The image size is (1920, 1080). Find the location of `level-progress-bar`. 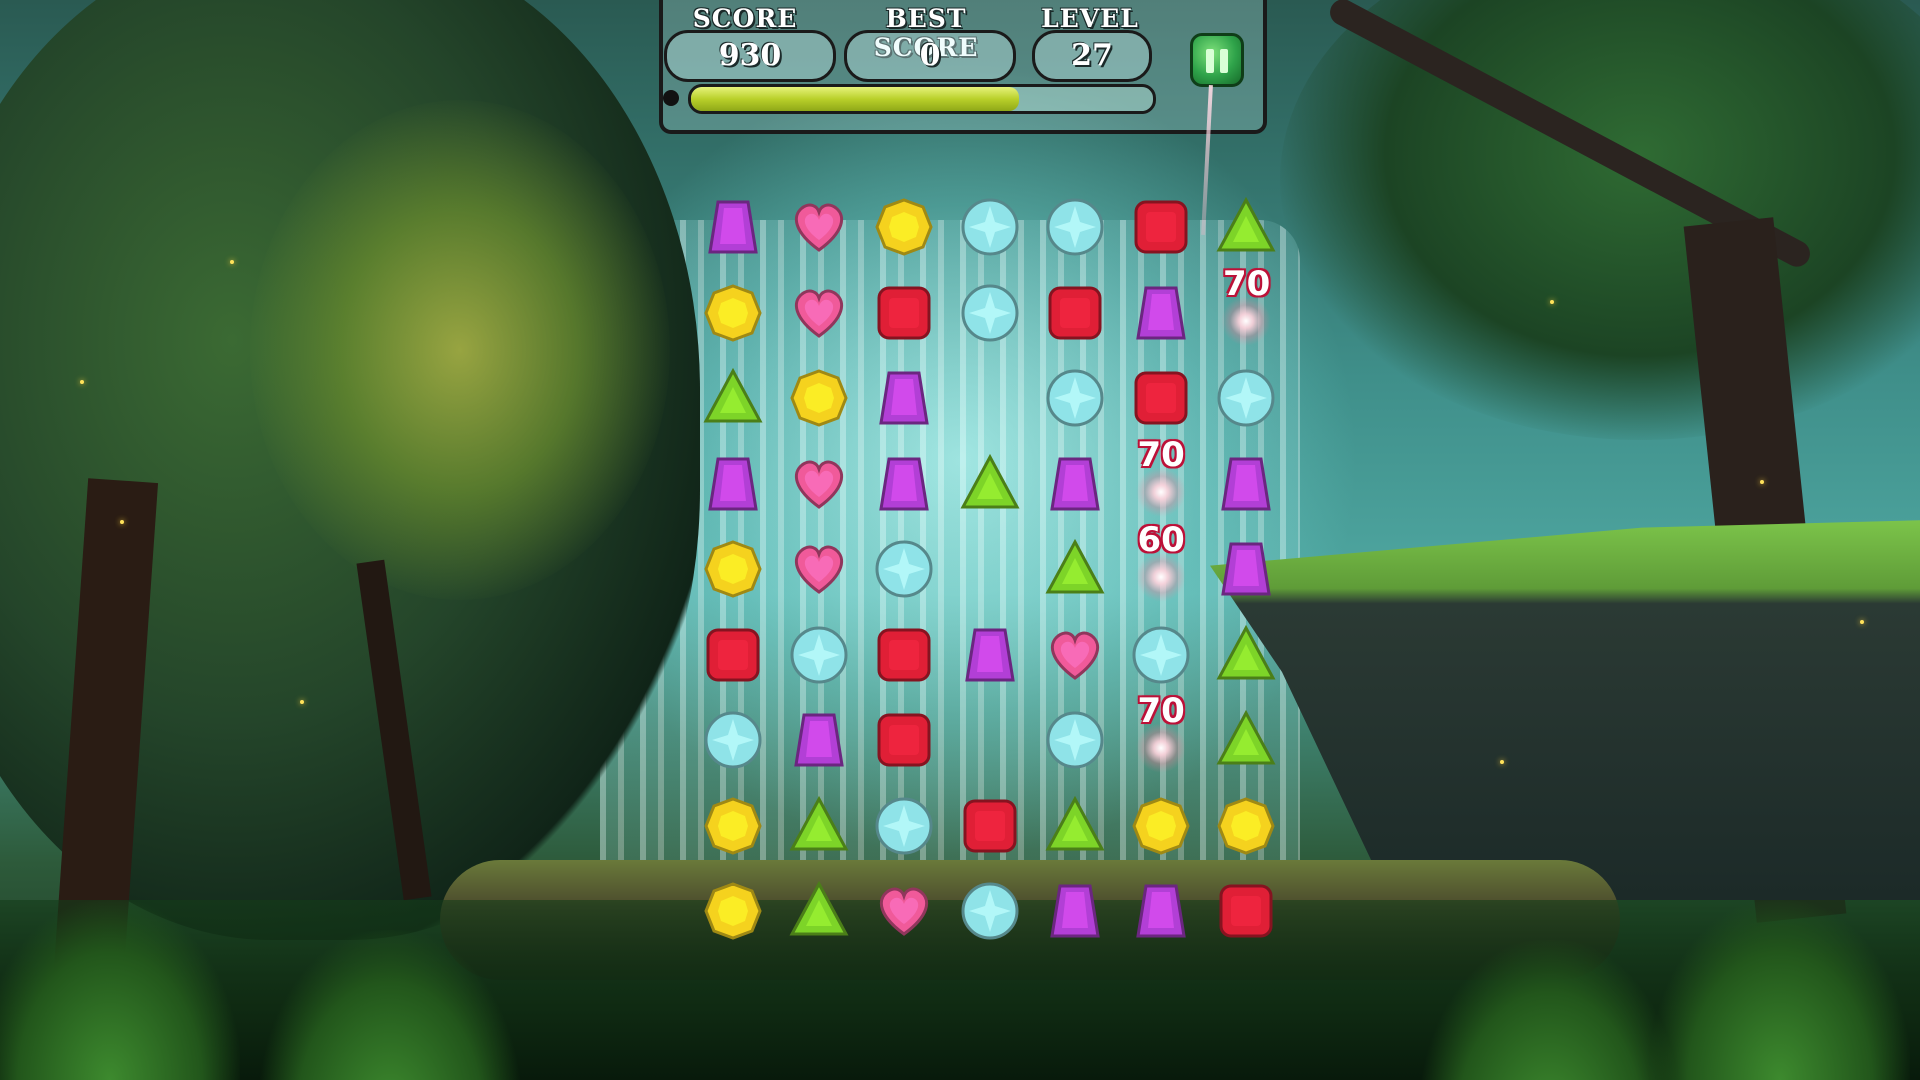

level-progress-bar is located at coordinates (922, 99).